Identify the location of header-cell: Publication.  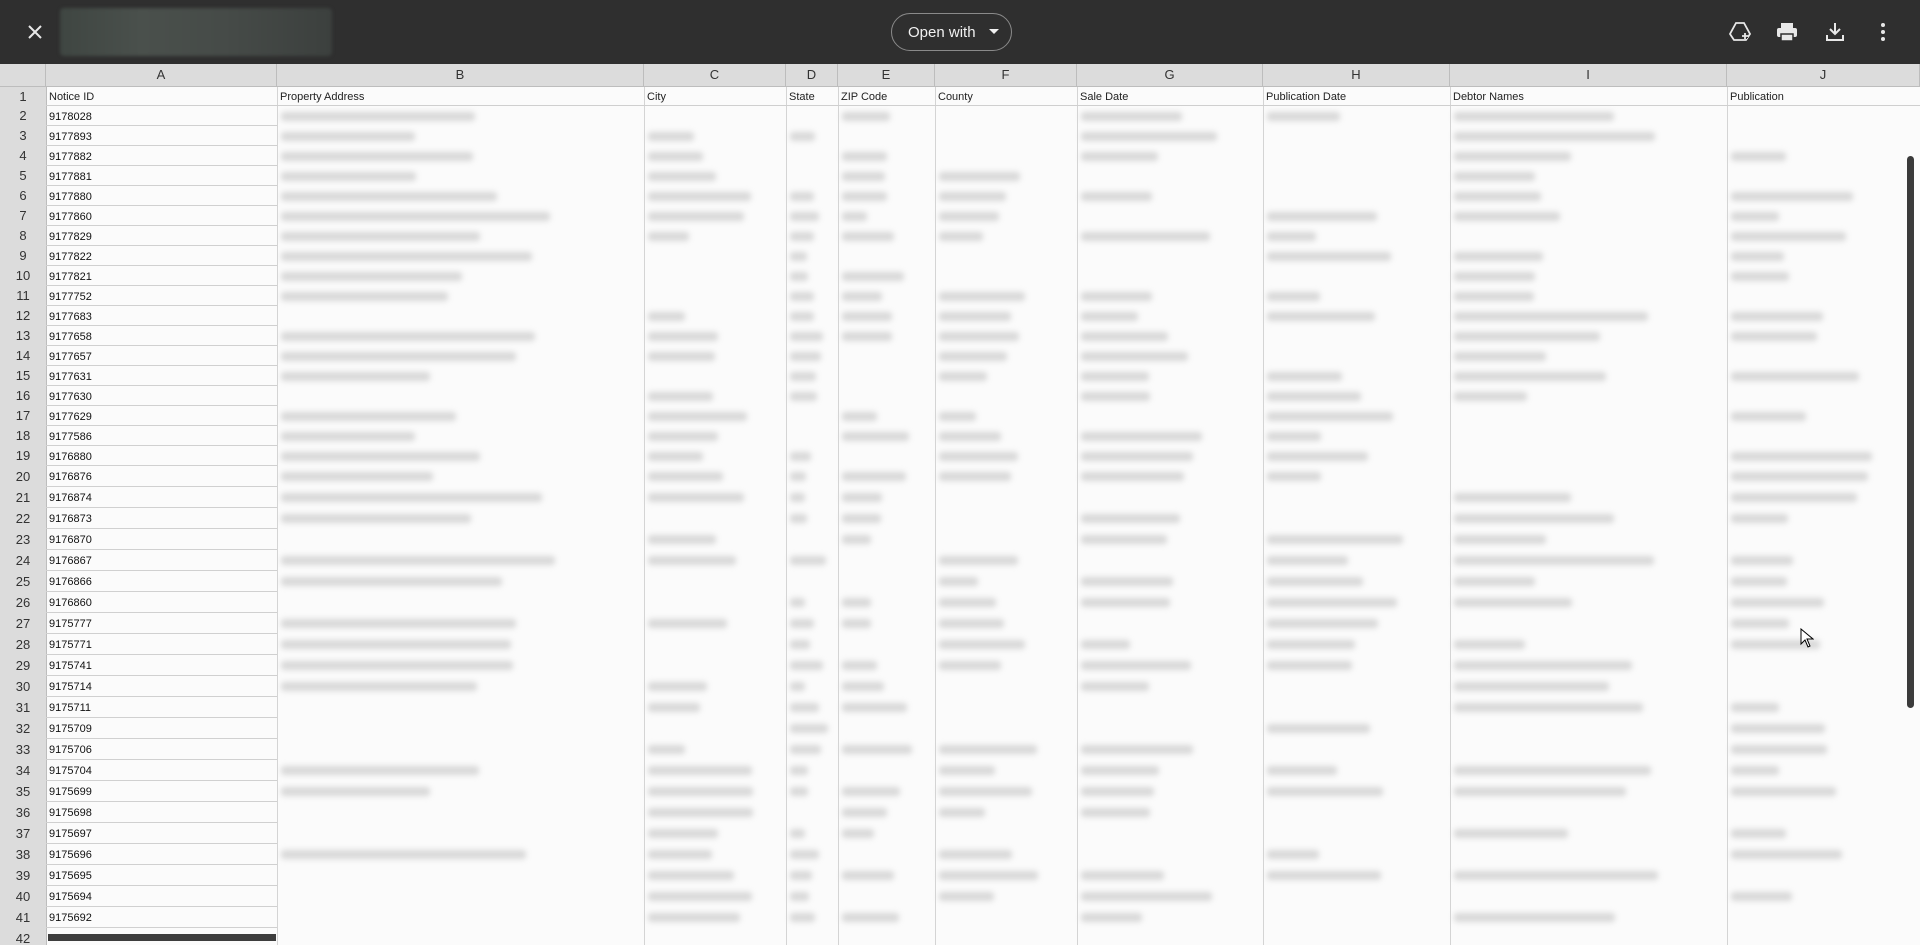
(1823, 96).